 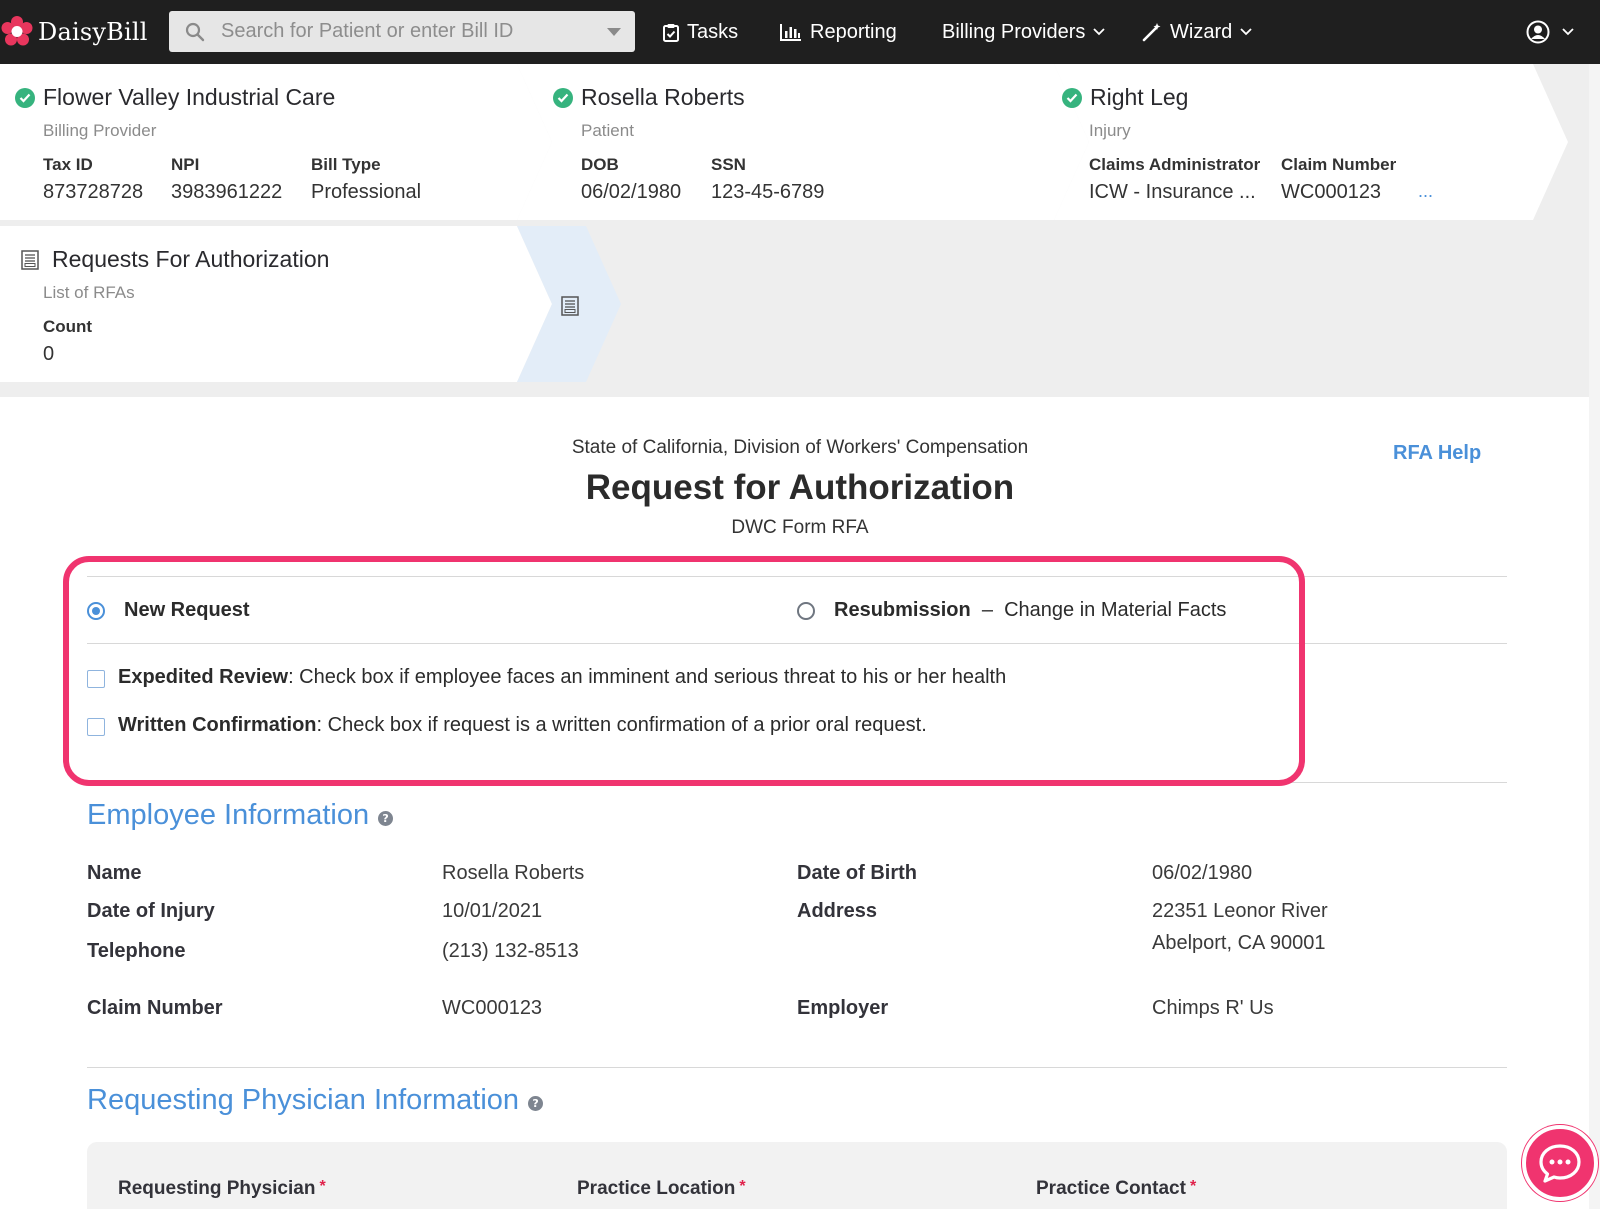 I want to click on physician-info-heading: Requesting Physician Information ?, so click(x=315, y=1100).